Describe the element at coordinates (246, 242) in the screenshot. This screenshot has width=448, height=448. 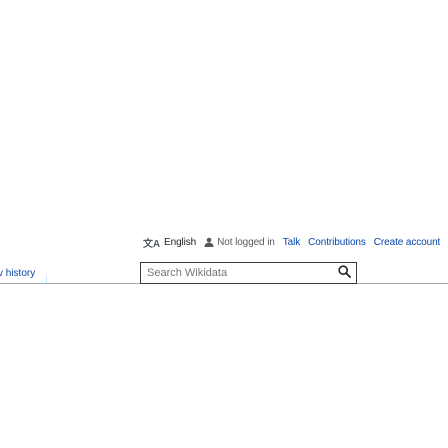
I see `not-logged-in-text: Not logged in` at that location.